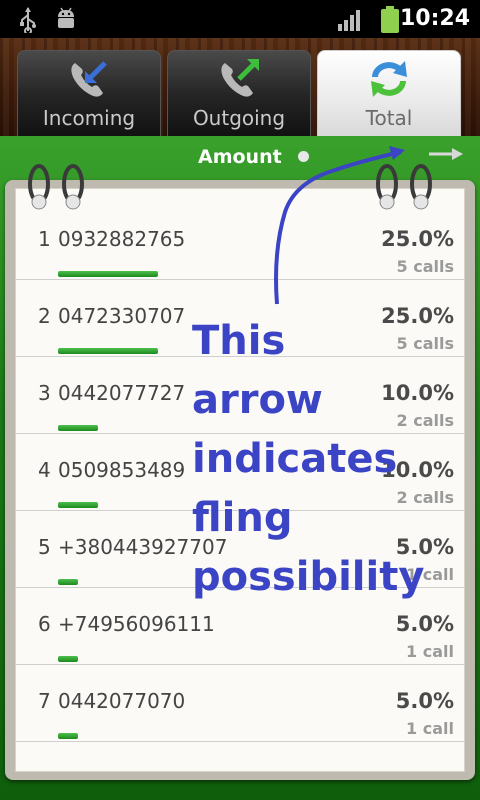 The width and height of the screenshot is (480, 800). Describe the element at coordinates (44, 624) in the screenshot. I see `row-rank: 6` at that location.